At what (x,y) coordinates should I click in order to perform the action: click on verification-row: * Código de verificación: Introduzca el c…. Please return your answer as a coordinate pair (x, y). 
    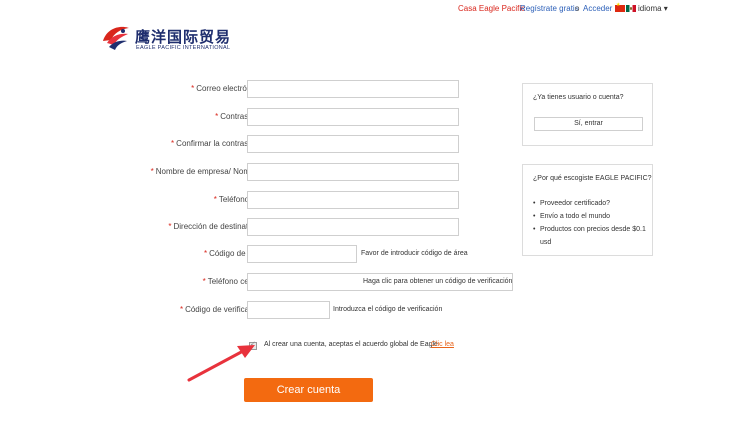
    Looking at the image, I should click on (376, 311).